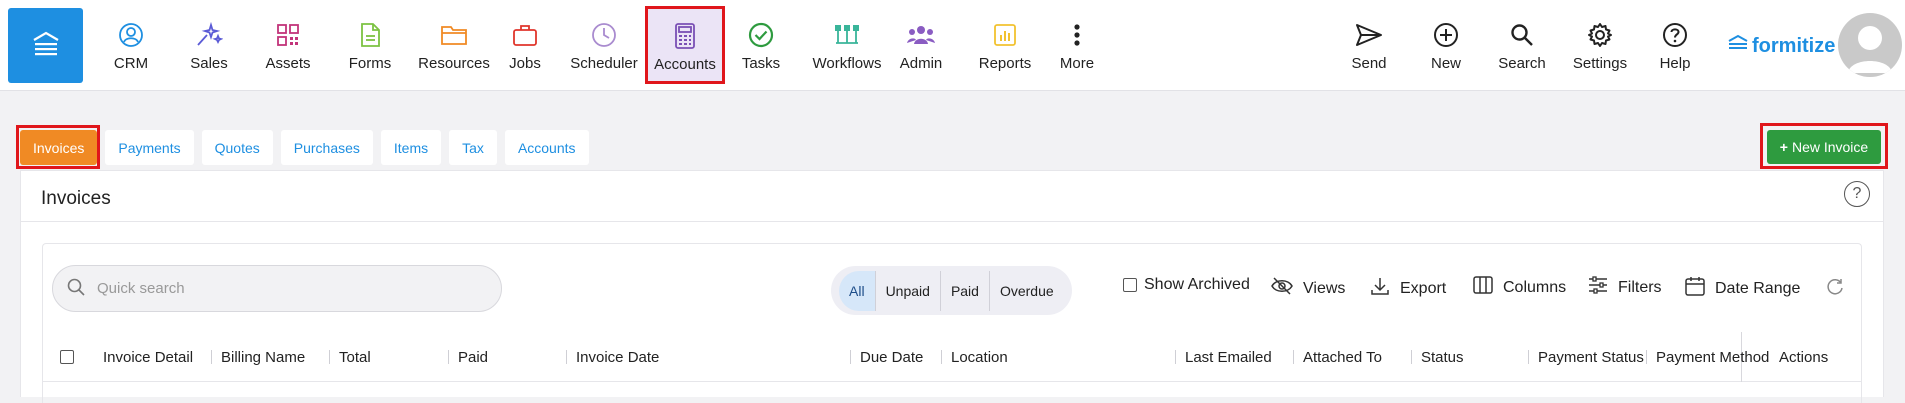  I want to click on nav-item-search: Search, so click(1522, 44).